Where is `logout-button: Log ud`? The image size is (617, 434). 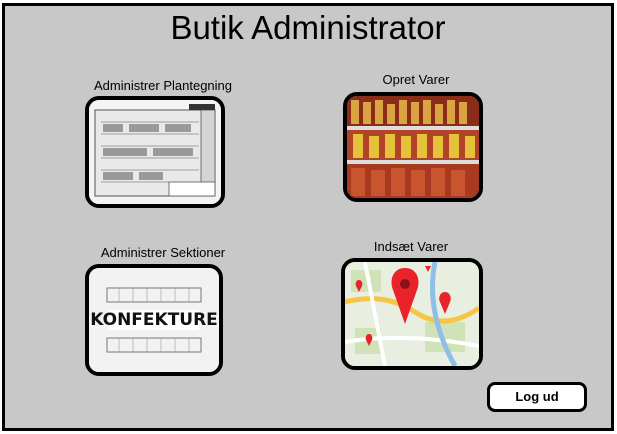
logout-button: Log ud is located at coordinates (537, 397).